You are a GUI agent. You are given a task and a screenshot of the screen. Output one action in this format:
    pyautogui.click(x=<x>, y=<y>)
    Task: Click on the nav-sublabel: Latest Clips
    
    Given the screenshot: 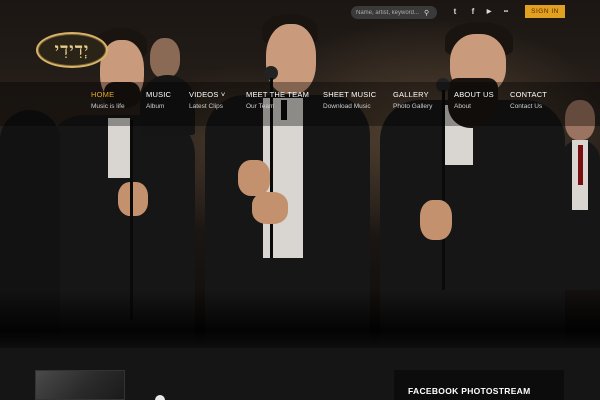 What is the action you would take?
    pyautogui.click(x=206, y=106)
    